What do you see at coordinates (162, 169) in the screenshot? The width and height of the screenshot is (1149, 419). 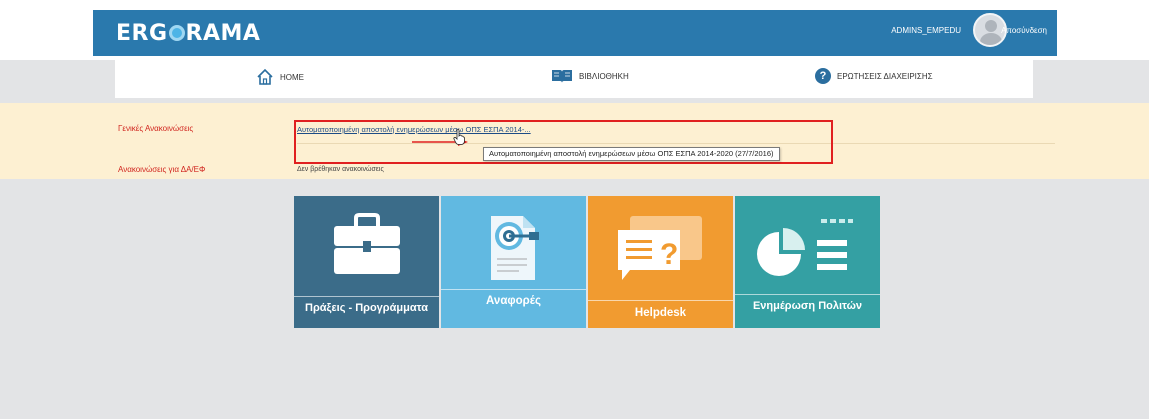 I see `agency-announcements-label: Ανακοινώσεις για ΔΑ/ΕΦ` at bounding box center [162, 169].